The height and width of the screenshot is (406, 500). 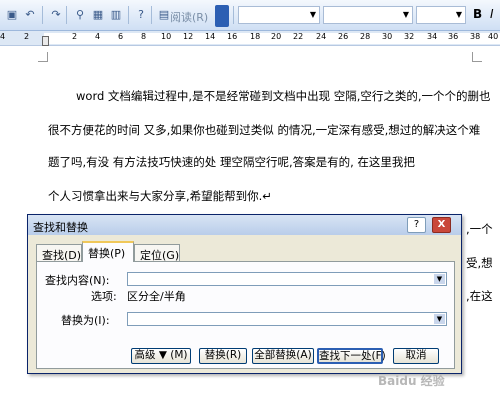 What do you see at coordinates (343, 36) in the screenshot?
I see `ruler-tick: 26` at bounding box center [343, 36].